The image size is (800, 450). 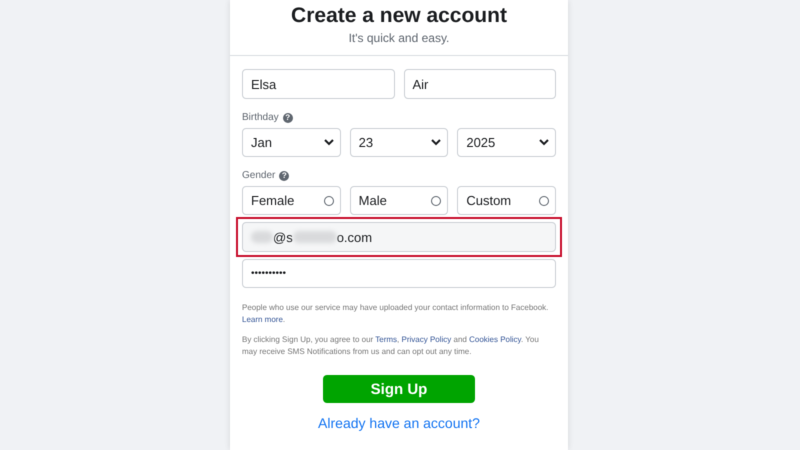 I want to click on learn-more-link: Learn more, so click(x=262, y=319).